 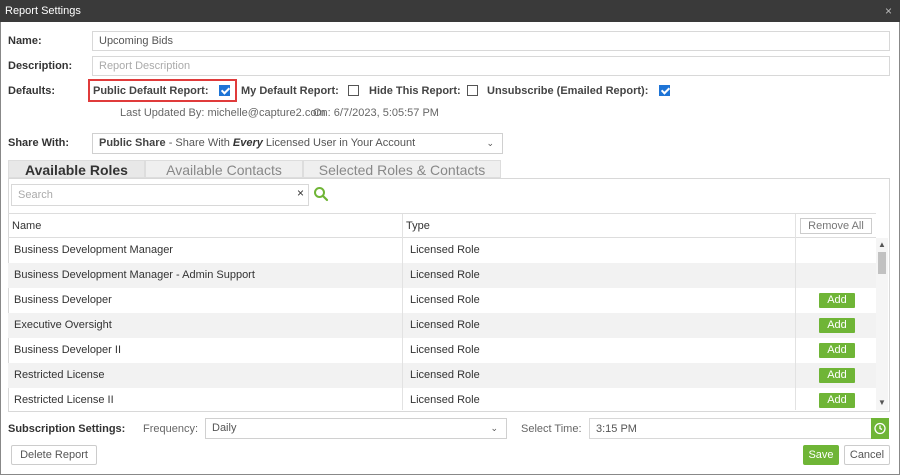 What do you see at coordinates (67, 429) in the screenshot?
I see `subscription-label: Subscription Settings:` at bounding box center [67, 429].